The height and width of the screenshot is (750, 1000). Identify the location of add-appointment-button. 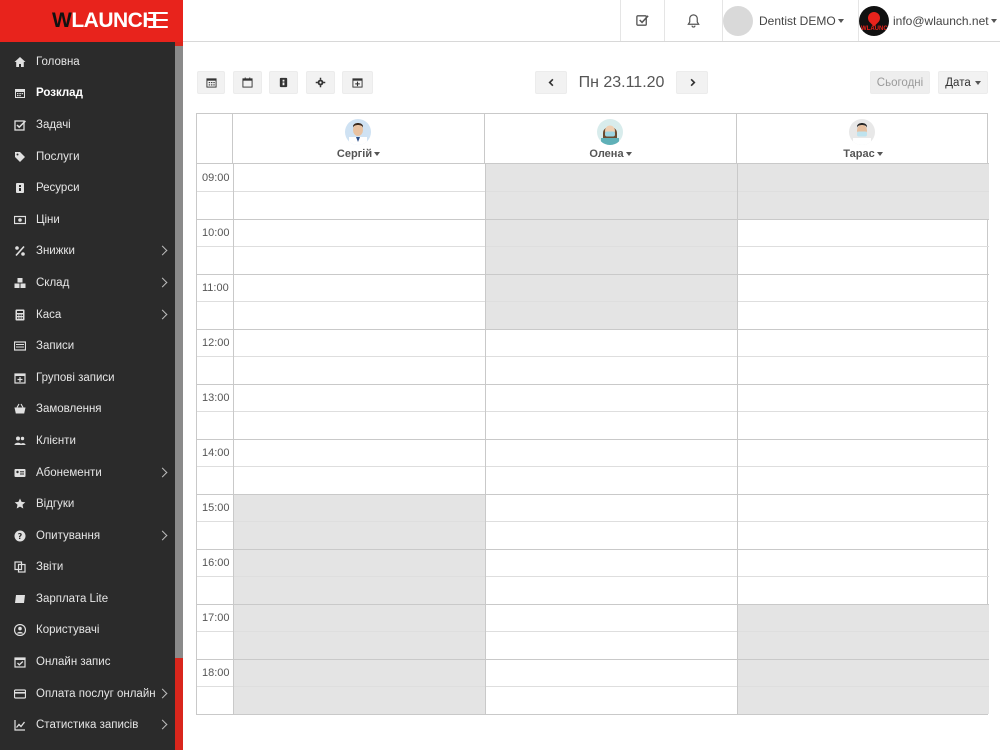
(357, 82).